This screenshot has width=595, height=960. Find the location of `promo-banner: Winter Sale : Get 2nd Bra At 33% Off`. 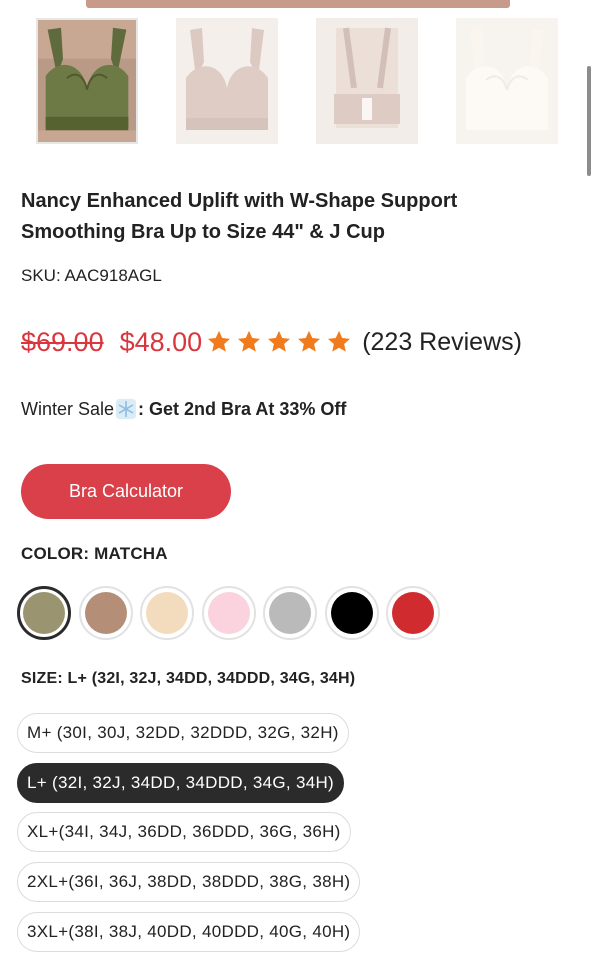

promo-banner: Winter Sale : Get 2nd Bra At 33% Off is located at coordinates (183, 409).